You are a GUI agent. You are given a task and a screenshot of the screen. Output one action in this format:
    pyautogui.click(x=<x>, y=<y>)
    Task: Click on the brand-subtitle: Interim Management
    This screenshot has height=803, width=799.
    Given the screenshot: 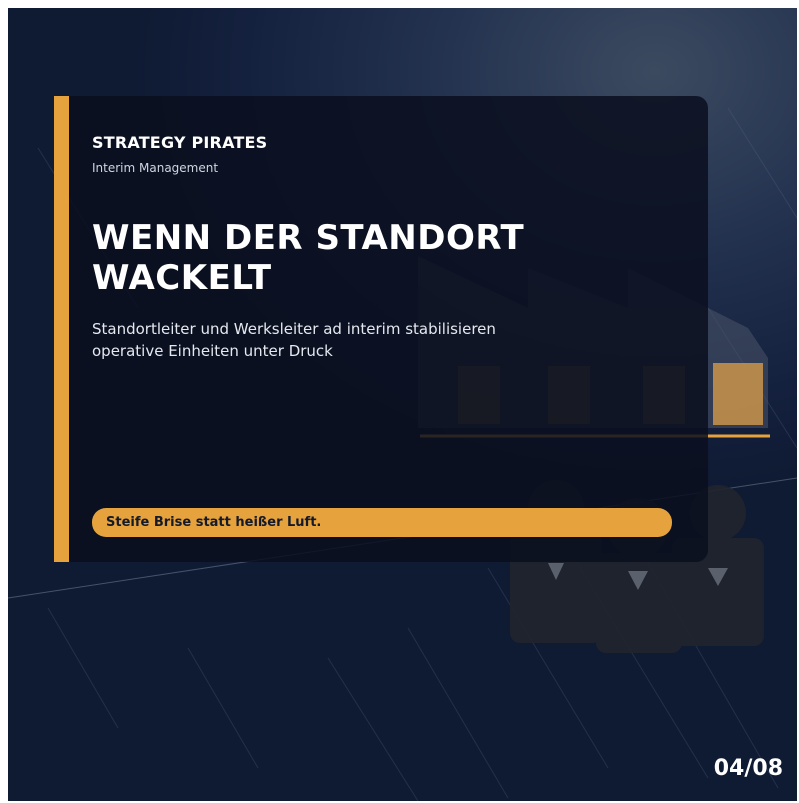 What is the action you would take?
    pyautogui.click(x=155, y=168)
    